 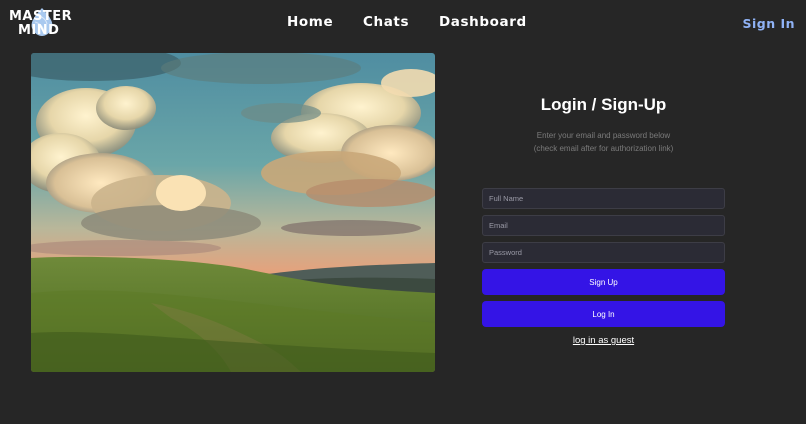 I want to click on email-input, so click(x=603, y=225).